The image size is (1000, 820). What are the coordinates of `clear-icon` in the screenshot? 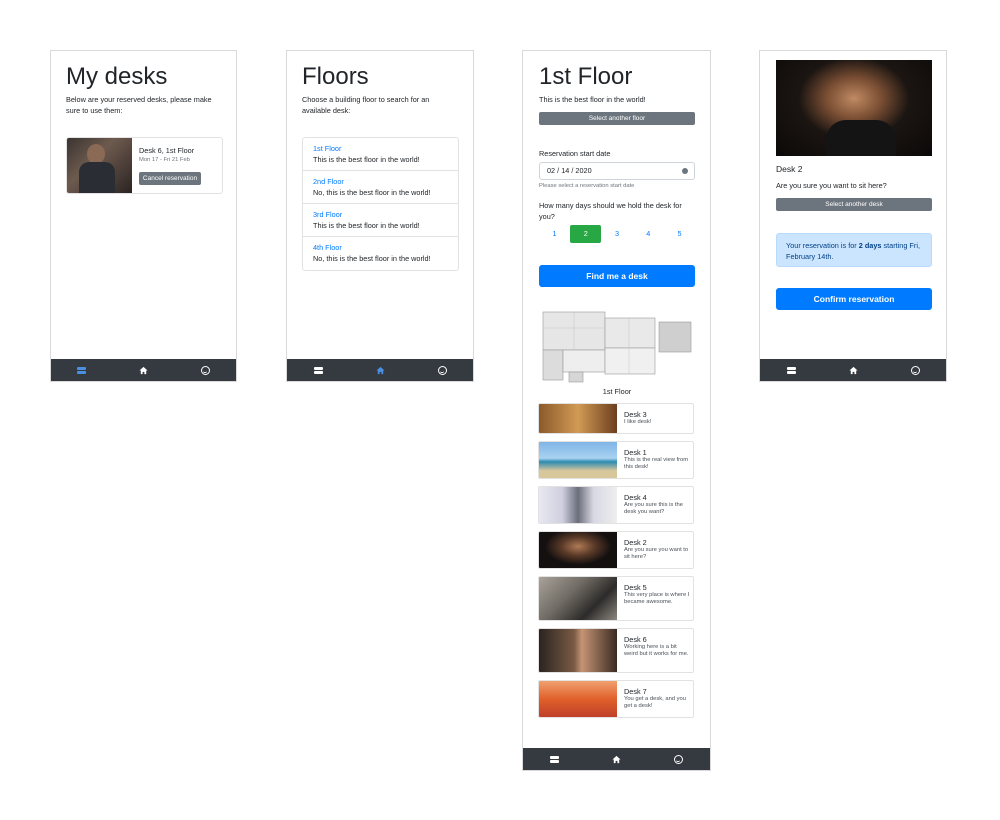 It's located at (685, 171).